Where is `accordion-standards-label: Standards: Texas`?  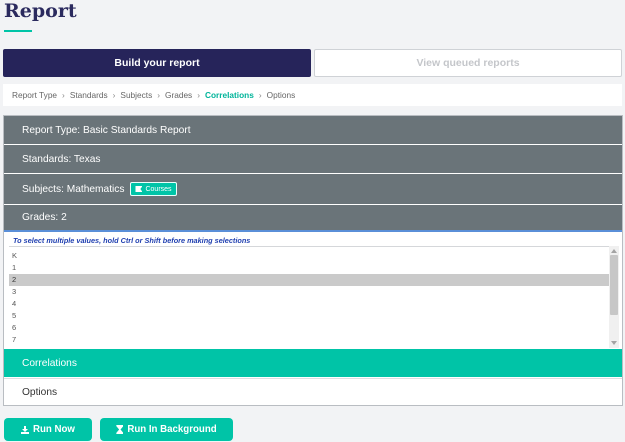
accordion-standards-label: Standards: Texas is located at coordinates (61, 159).